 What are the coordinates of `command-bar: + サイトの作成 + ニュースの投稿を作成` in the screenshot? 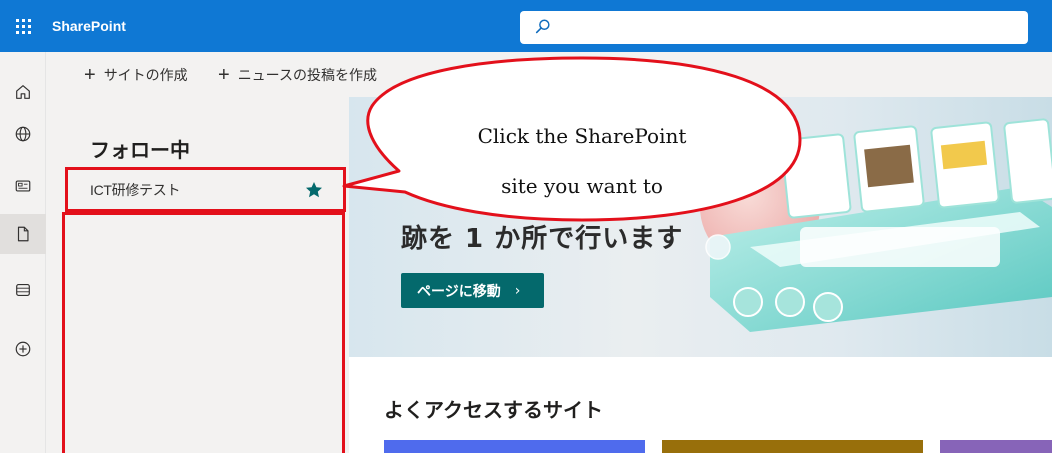 It's located at (549, 74).